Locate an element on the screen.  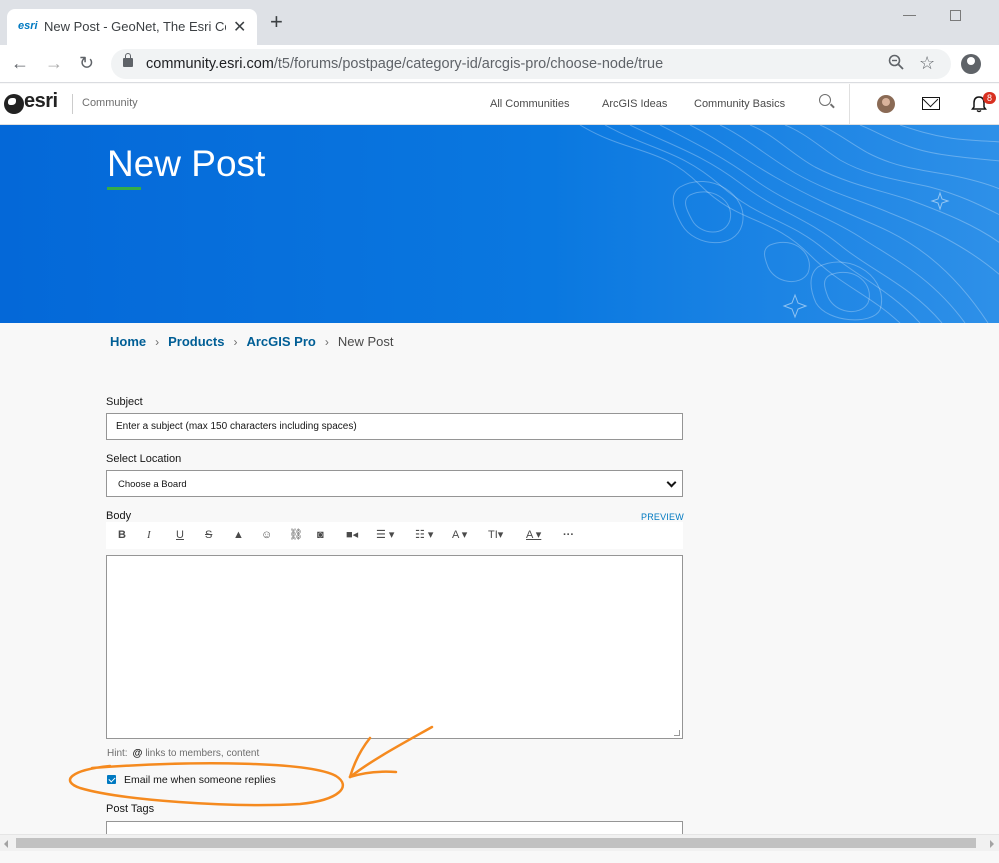
editor-hint: Hint: @ links to members, content is located at coordinates (183, 753).